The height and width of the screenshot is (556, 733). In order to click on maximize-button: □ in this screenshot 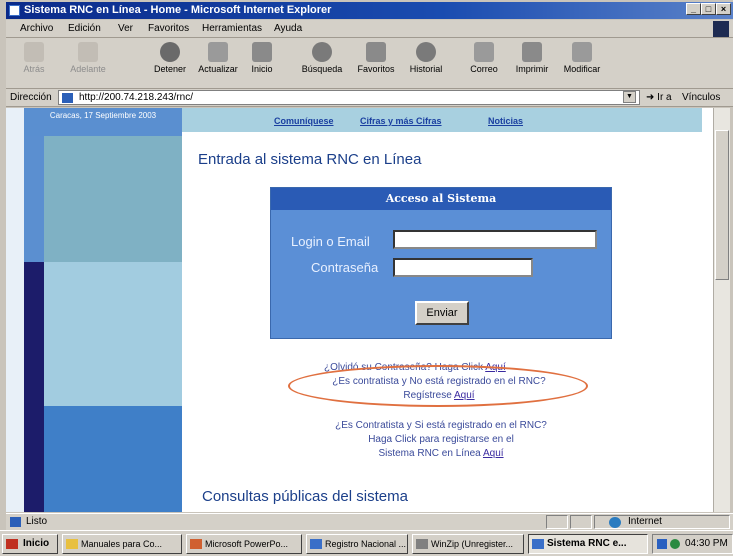, I will do `click(708, 9)`.